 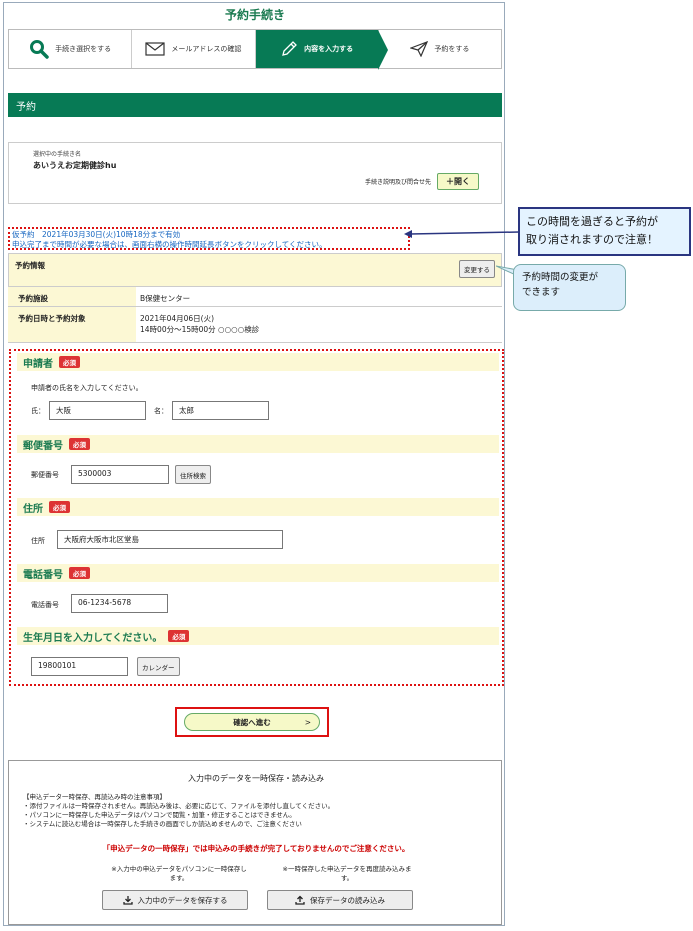 What do you see at coordinates (38, 541) in the screenshot?
I see `address-label: 住所` at bounding box center [38, 541].